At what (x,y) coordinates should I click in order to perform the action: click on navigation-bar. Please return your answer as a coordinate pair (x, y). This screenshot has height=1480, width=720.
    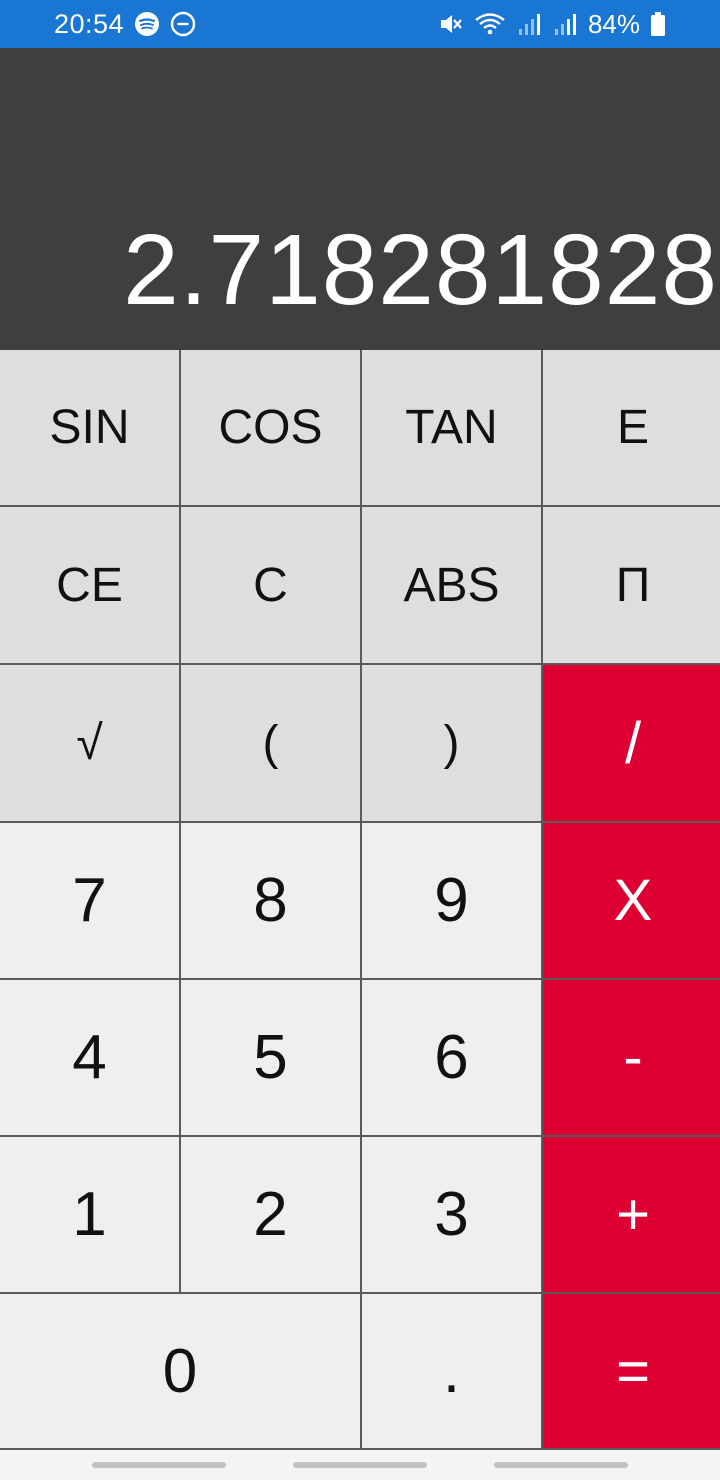
    Looking at the image, I should click on (360, 1465).